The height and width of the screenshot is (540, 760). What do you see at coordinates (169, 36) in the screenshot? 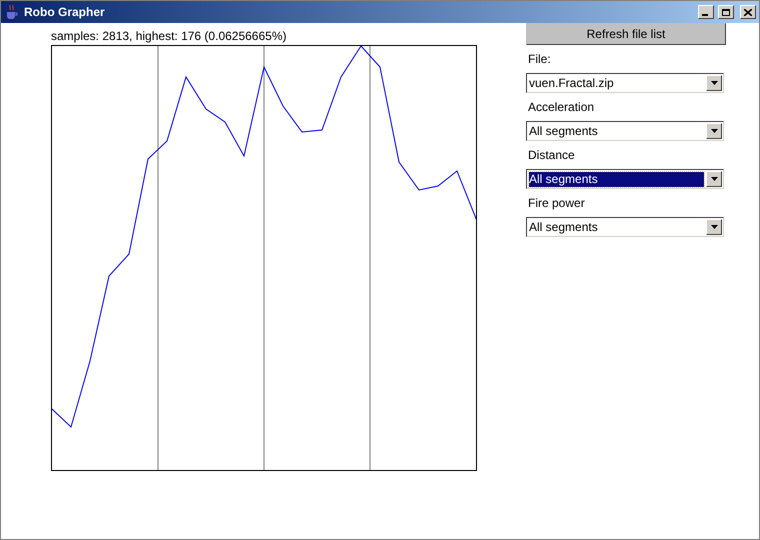
I see `graph-caption: samples: 2813, highest: 176 (0.06256665%)` at bounding box center [169, 36].